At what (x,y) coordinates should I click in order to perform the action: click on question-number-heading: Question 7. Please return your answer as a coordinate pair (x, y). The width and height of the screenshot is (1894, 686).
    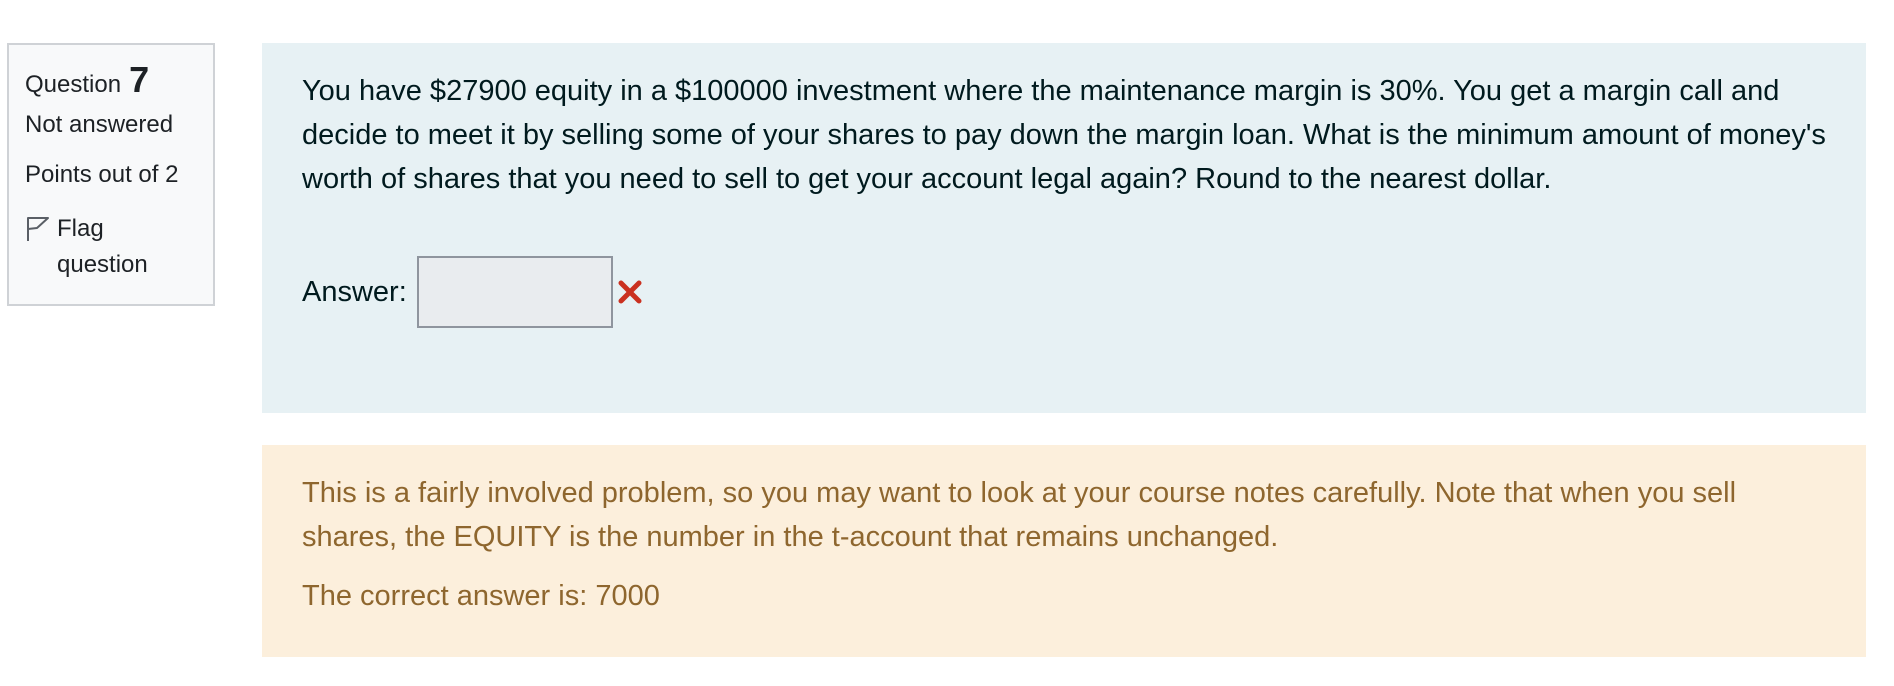
    Looking at the image, I should click on (111, 79).